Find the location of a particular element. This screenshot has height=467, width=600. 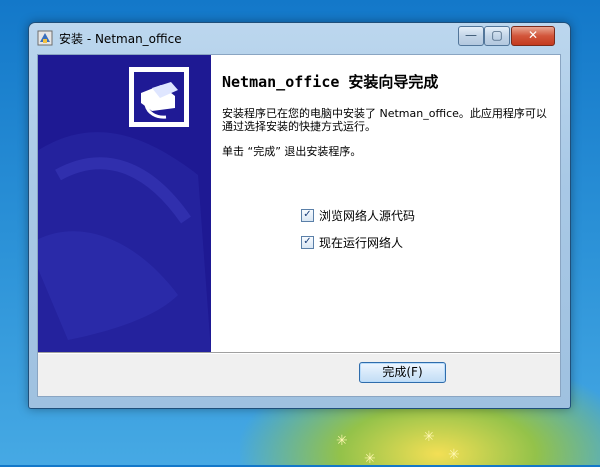

option-run-now: ✓ 现在运行网络人 is located at coordinates (352, 242).